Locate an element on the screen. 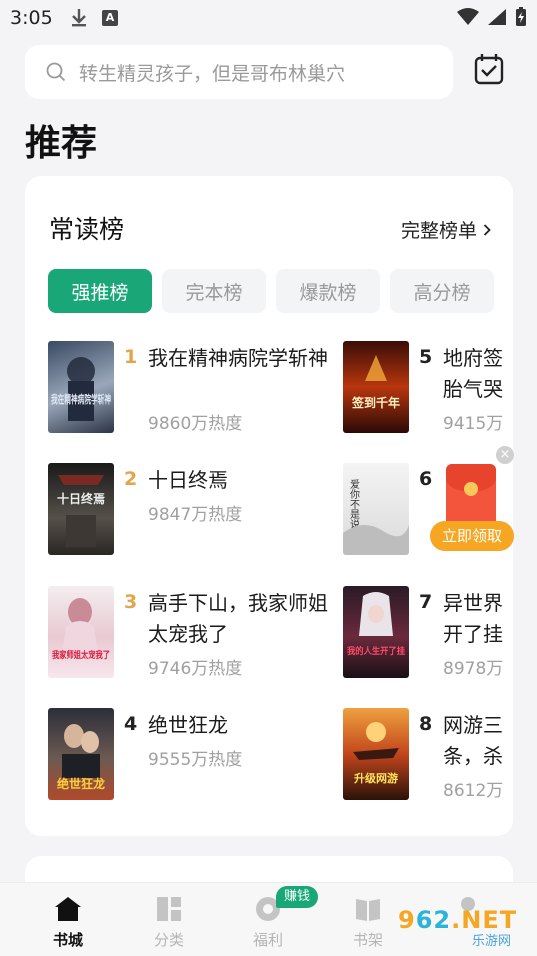 The image size is (537, 956). close-icon: × is located at coordinates (505, 455).